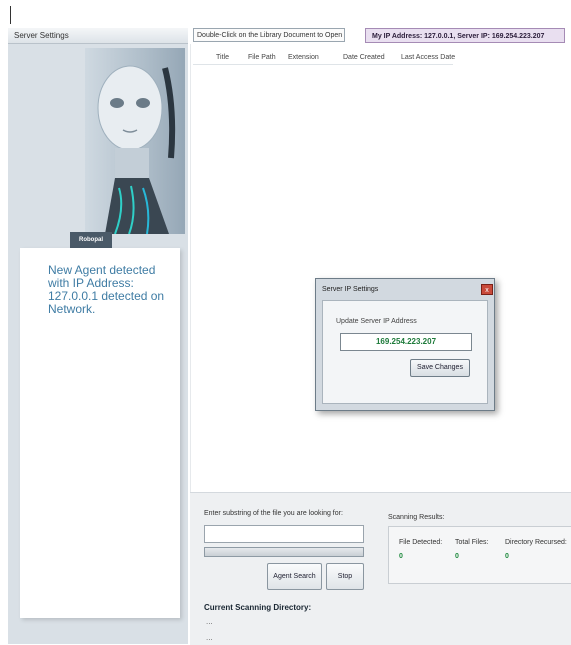  What do you see at coordinates (91, 240) in the screenshot?
I see `robot-badge: Robopal` at bounding box center [91, 240].